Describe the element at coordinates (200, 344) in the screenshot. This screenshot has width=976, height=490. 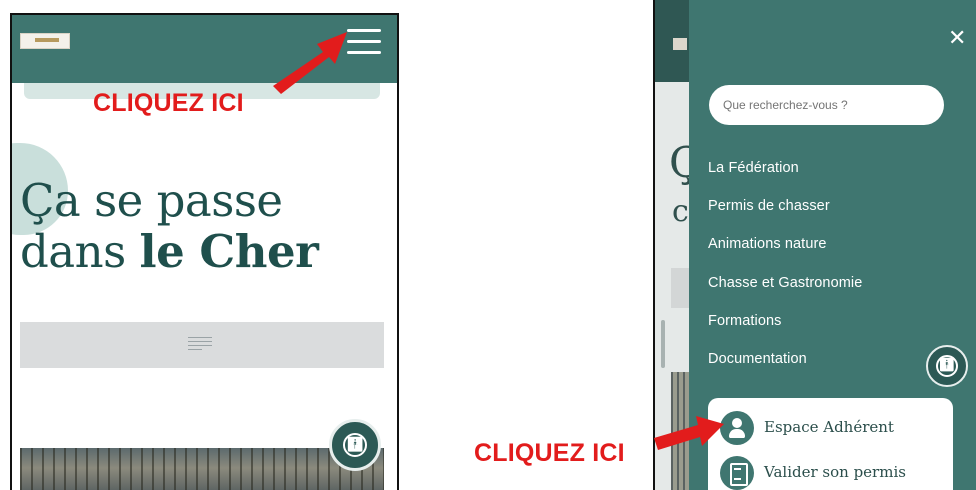
I see `placeholder-lines-icon` at that location.